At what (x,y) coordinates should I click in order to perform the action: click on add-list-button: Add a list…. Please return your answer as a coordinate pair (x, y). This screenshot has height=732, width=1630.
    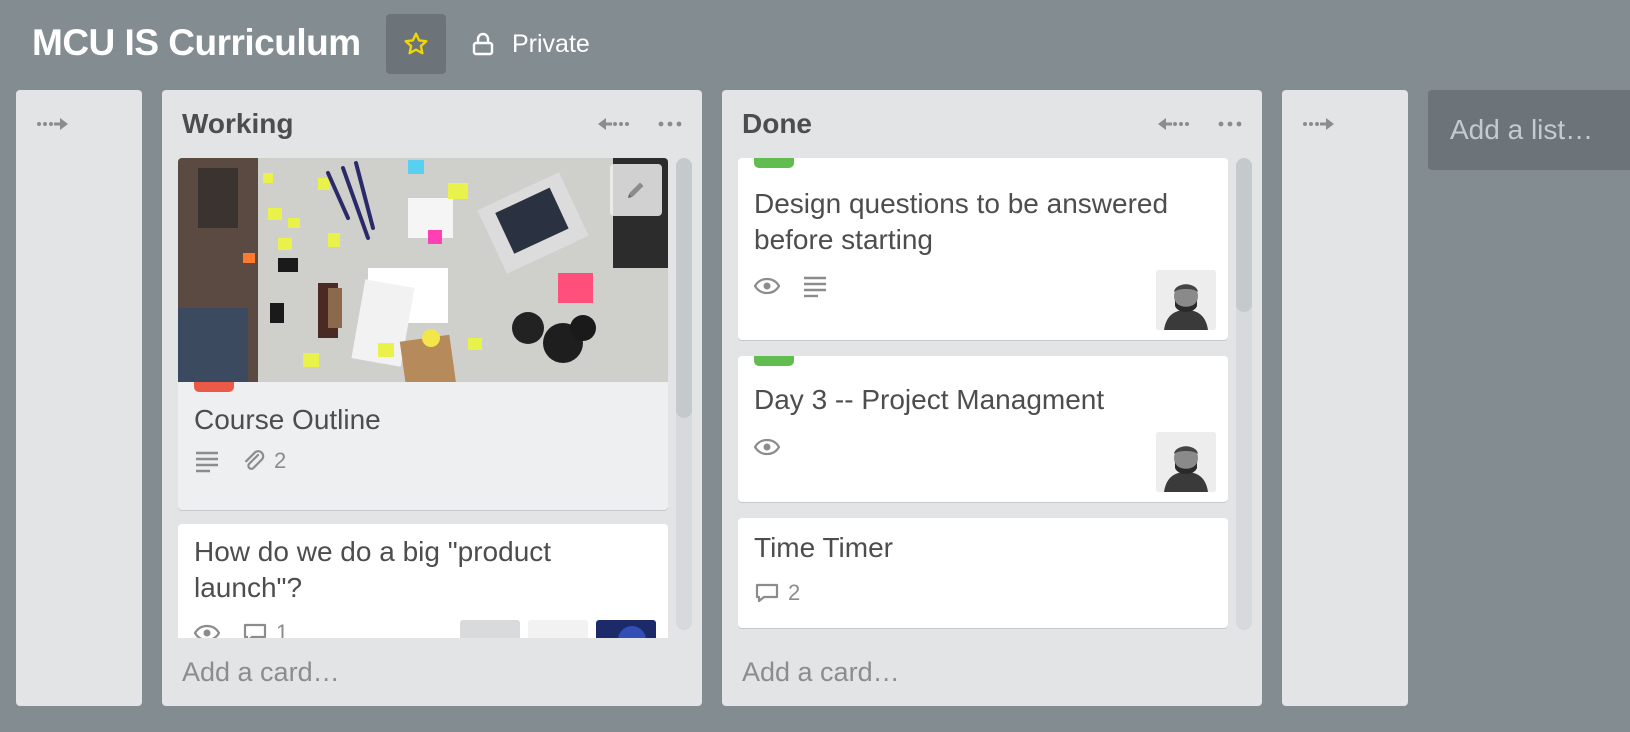
    Looking at the image, I should click on (1529, 130).